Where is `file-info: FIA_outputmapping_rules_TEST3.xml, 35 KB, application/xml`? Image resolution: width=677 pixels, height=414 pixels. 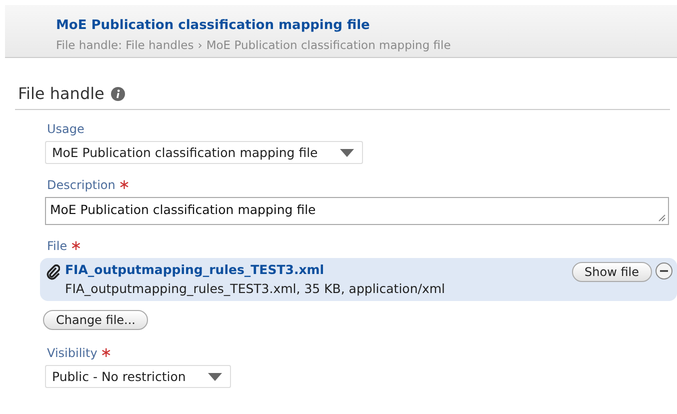
file-info: FIA_outputmapping_rules_TEST3.xml, 35 KB, application/xml is located at coordinates (255, 288).